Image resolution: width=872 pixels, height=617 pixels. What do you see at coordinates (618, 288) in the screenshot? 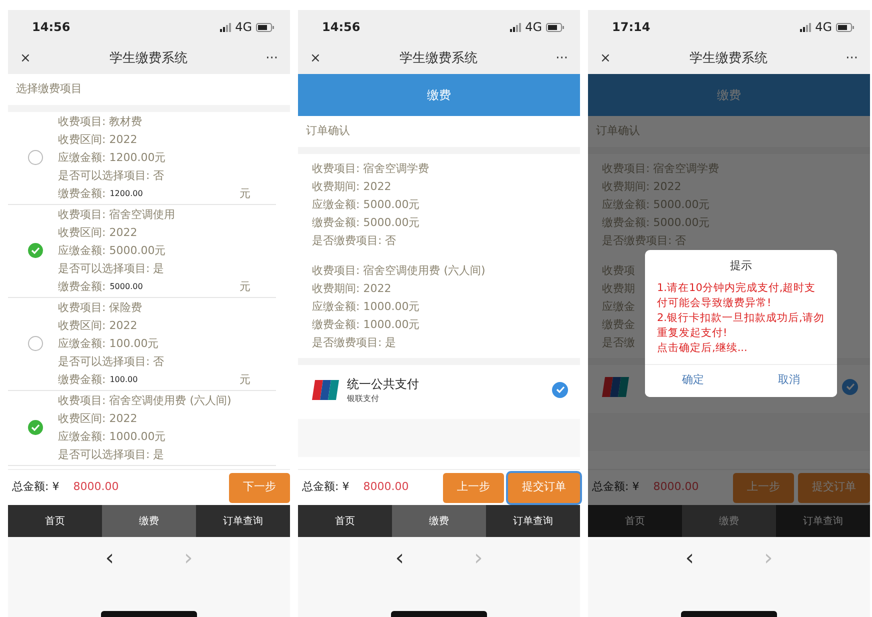
I see `item-text: 收费期` at bounding box center [618, 288].